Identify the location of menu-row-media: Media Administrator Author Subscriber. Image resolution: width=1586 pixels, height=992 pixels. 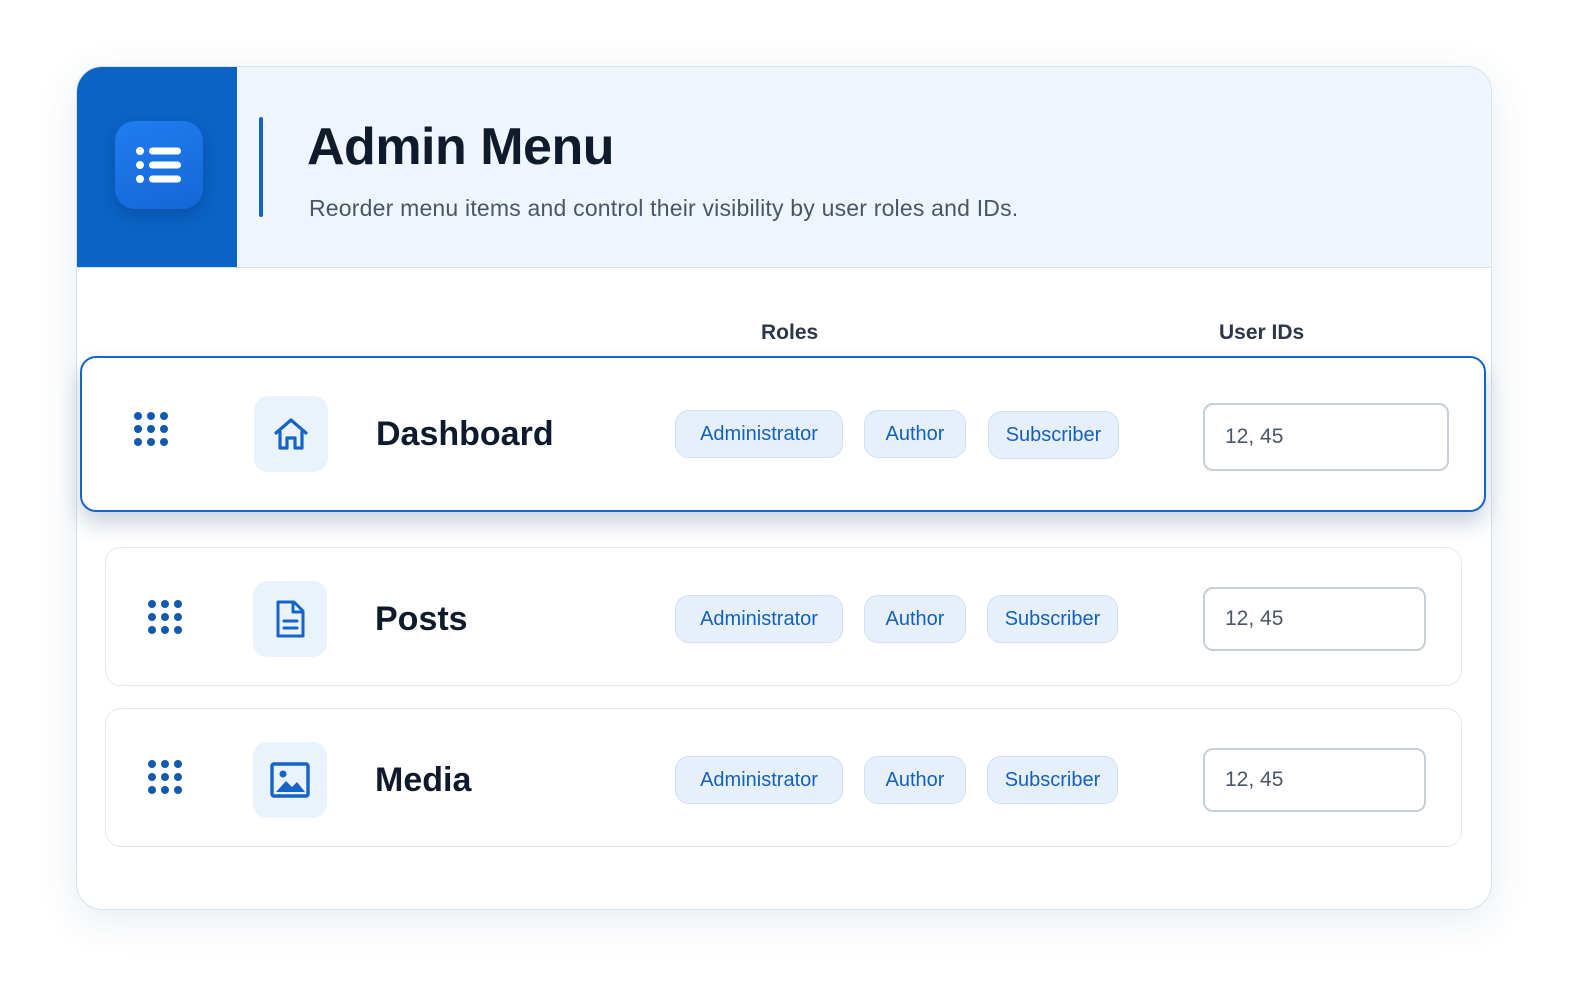
(783, 777).